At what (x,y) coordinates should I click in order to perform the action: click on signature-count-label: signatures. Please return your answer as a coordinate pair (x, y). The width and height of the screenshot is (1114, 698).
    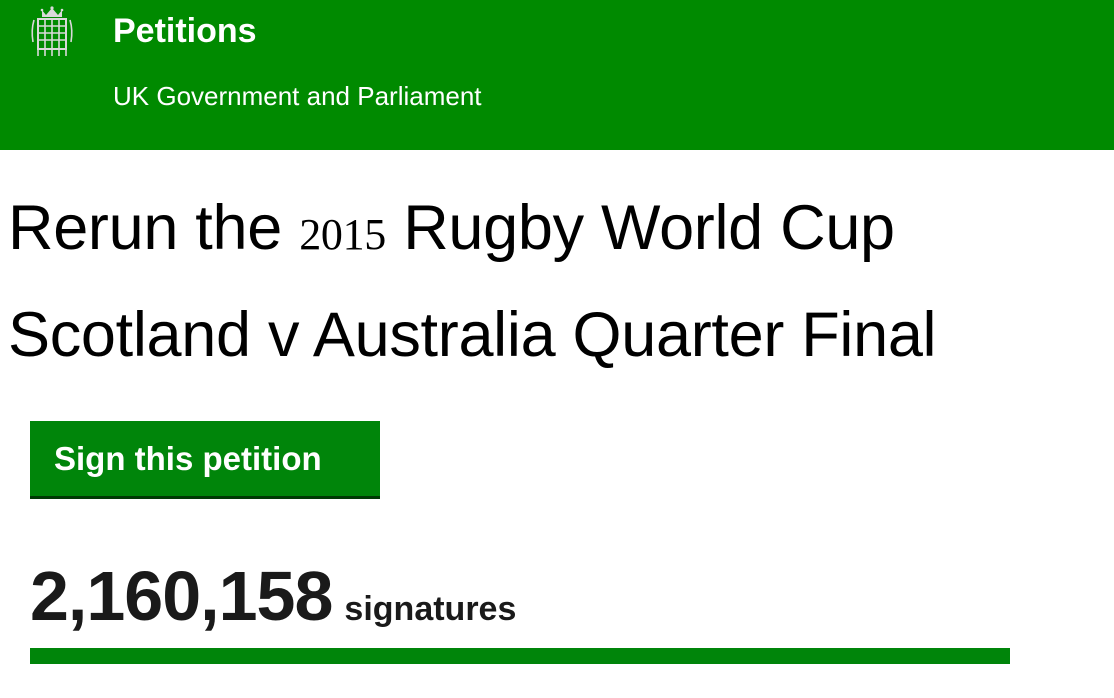
    Looking at the image, I should click on (430, 609).